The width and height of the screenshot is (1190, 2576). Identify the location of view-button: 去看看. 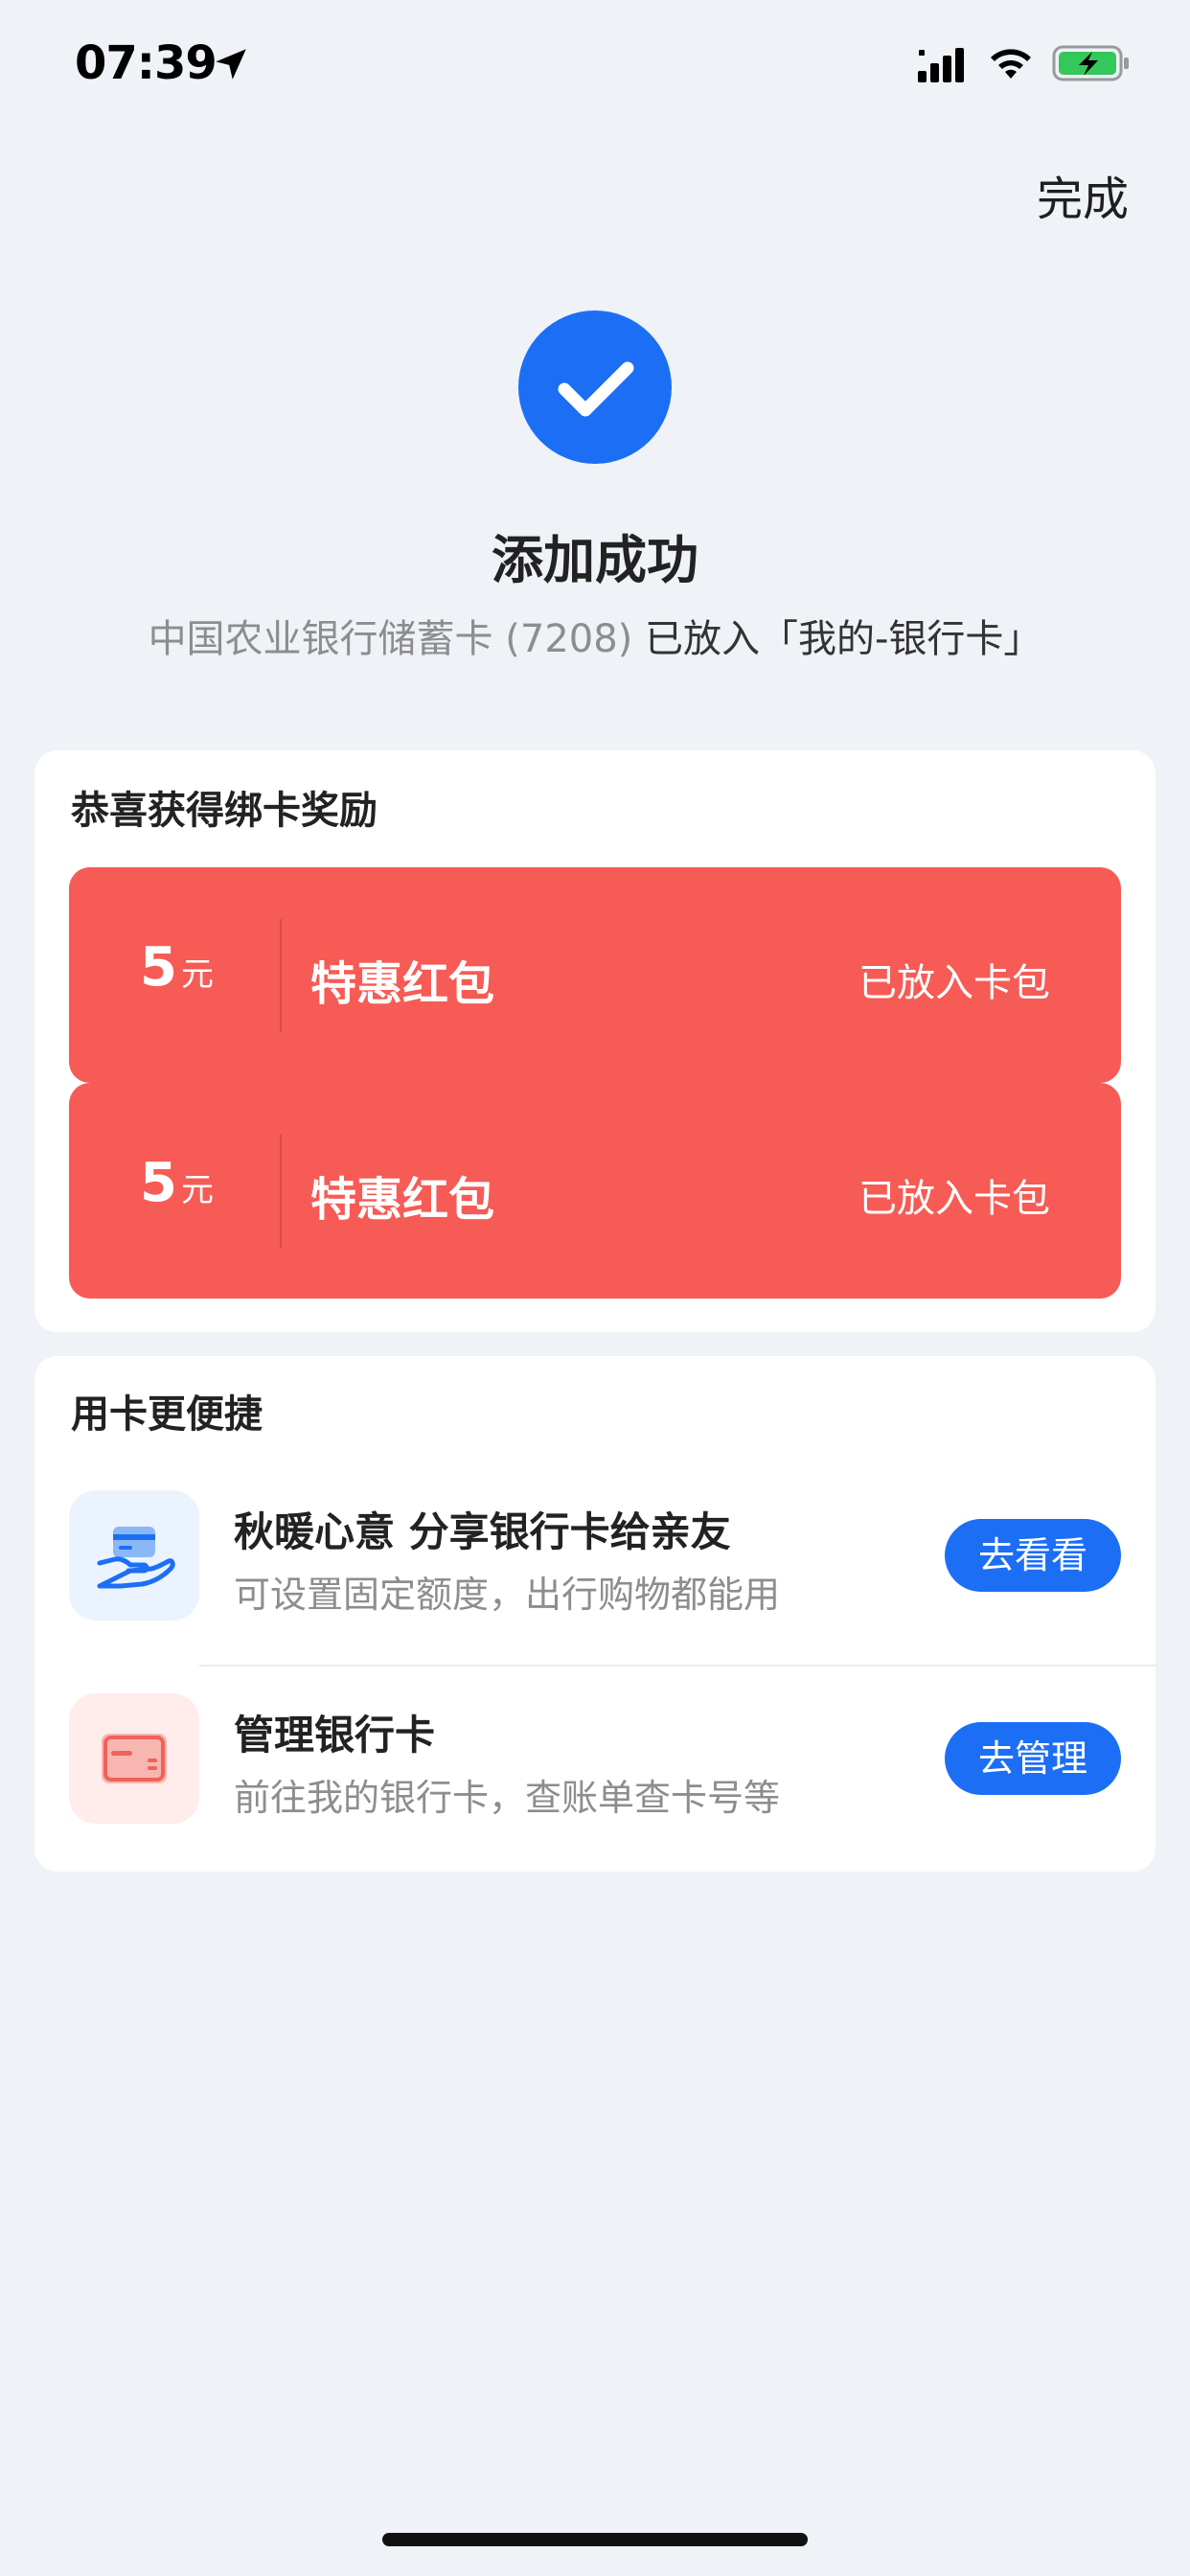
(1033, 1555).